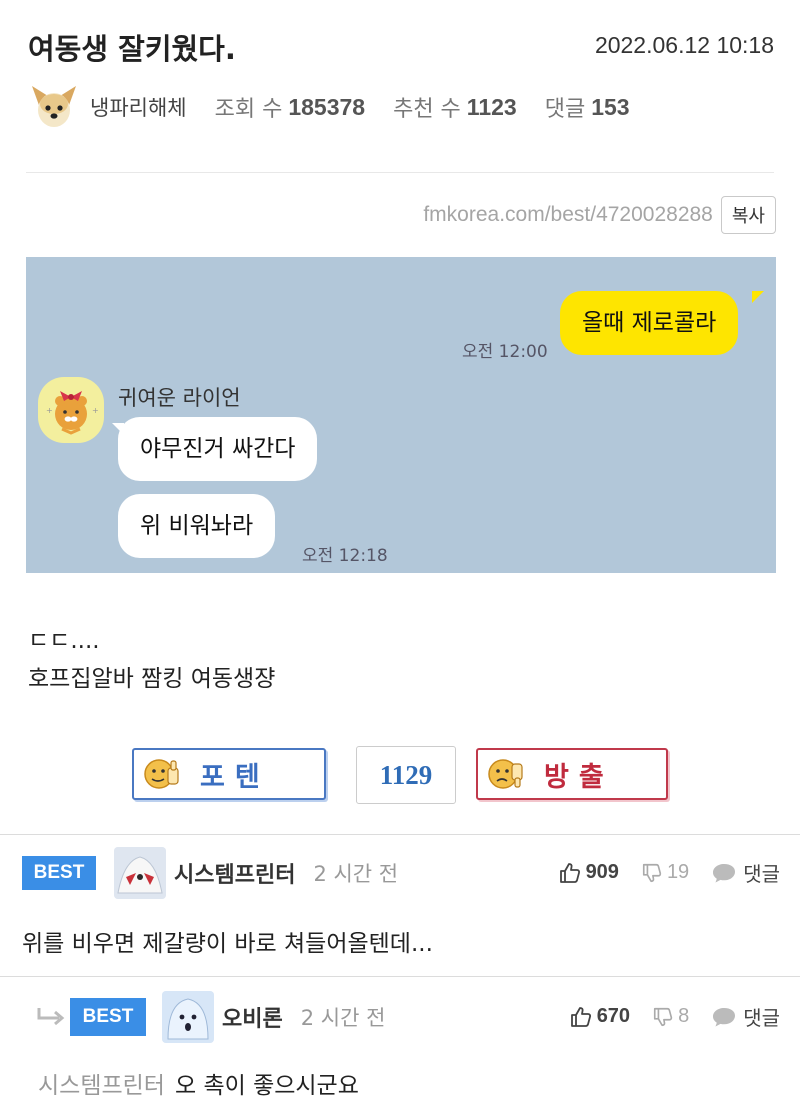 The width and height of the screenshot is (800, 1120). Describe the element at coordinates (406, 775) in the screenshot. I see `vote-count: 1129` at that location.